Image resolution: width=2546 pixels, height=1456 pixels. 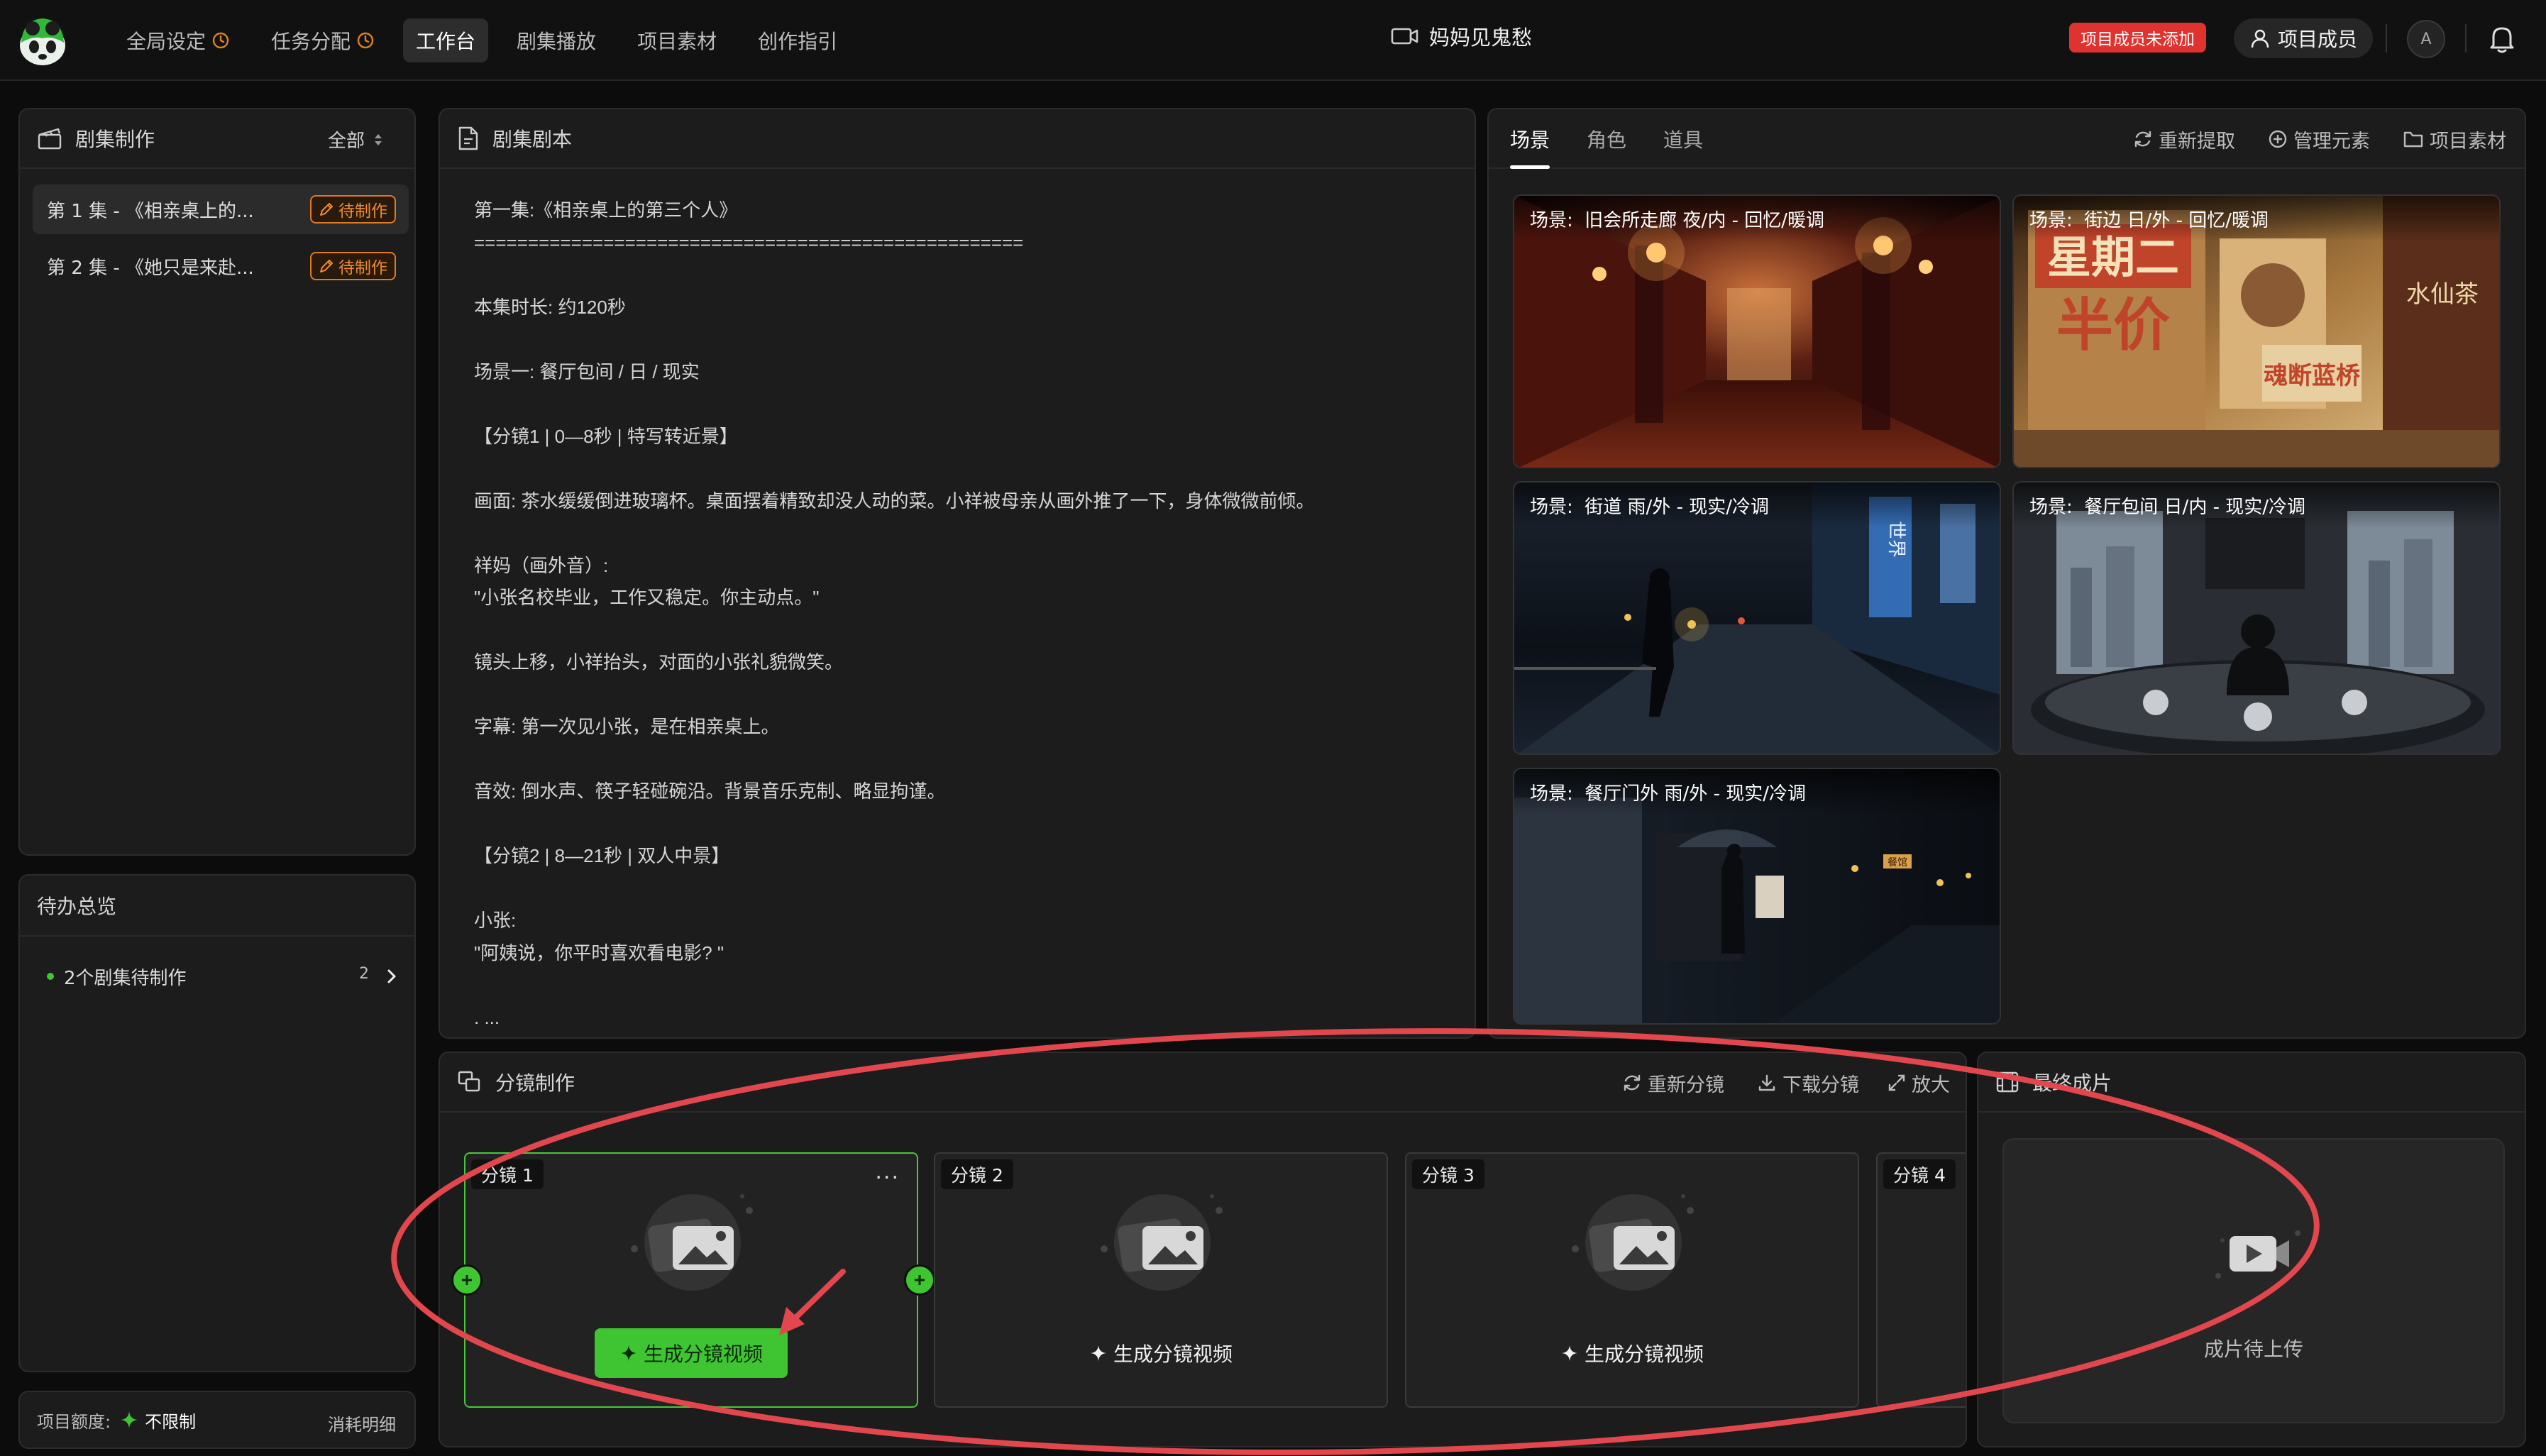 What do you see at coordinates (1404, 36) in the screenshot?
I see `video-camera-icon` at bounding box center [1404, 36].